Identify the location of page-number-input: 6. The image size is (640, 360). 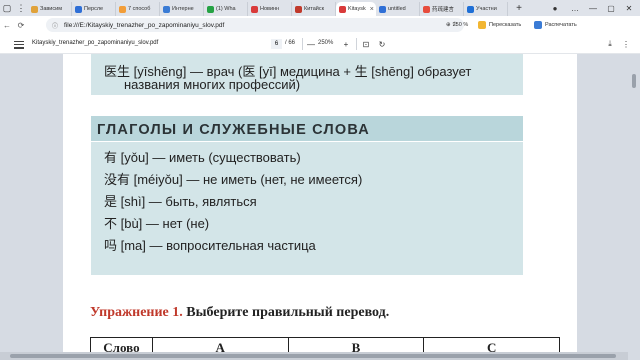
(276, 44).